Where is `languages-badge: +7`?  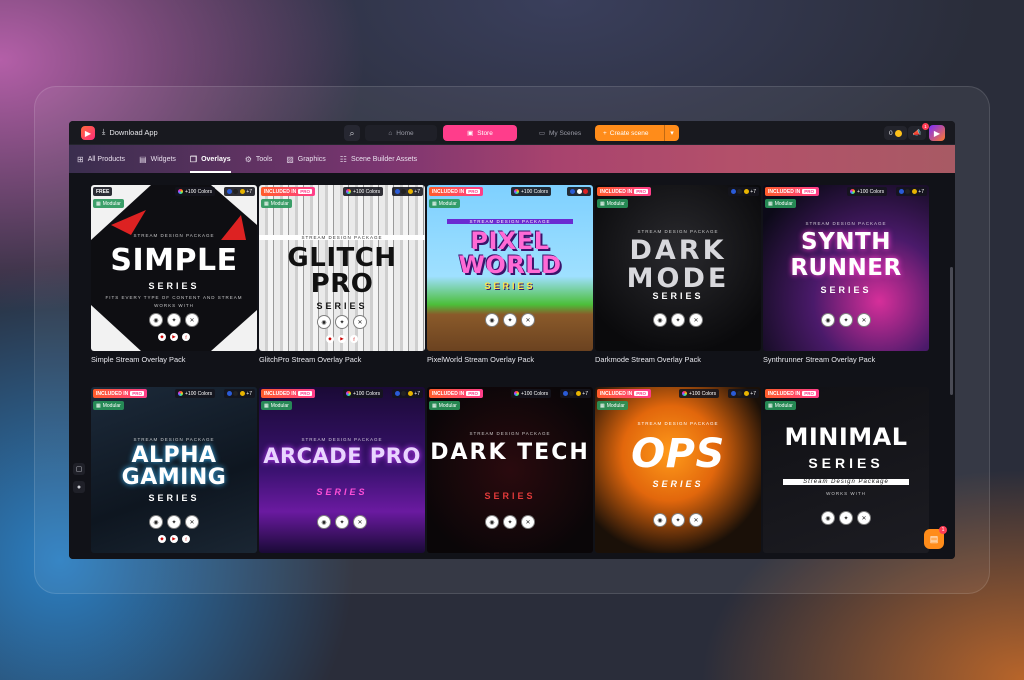 languages-badge: +7 is located at coordinates (575, 393).